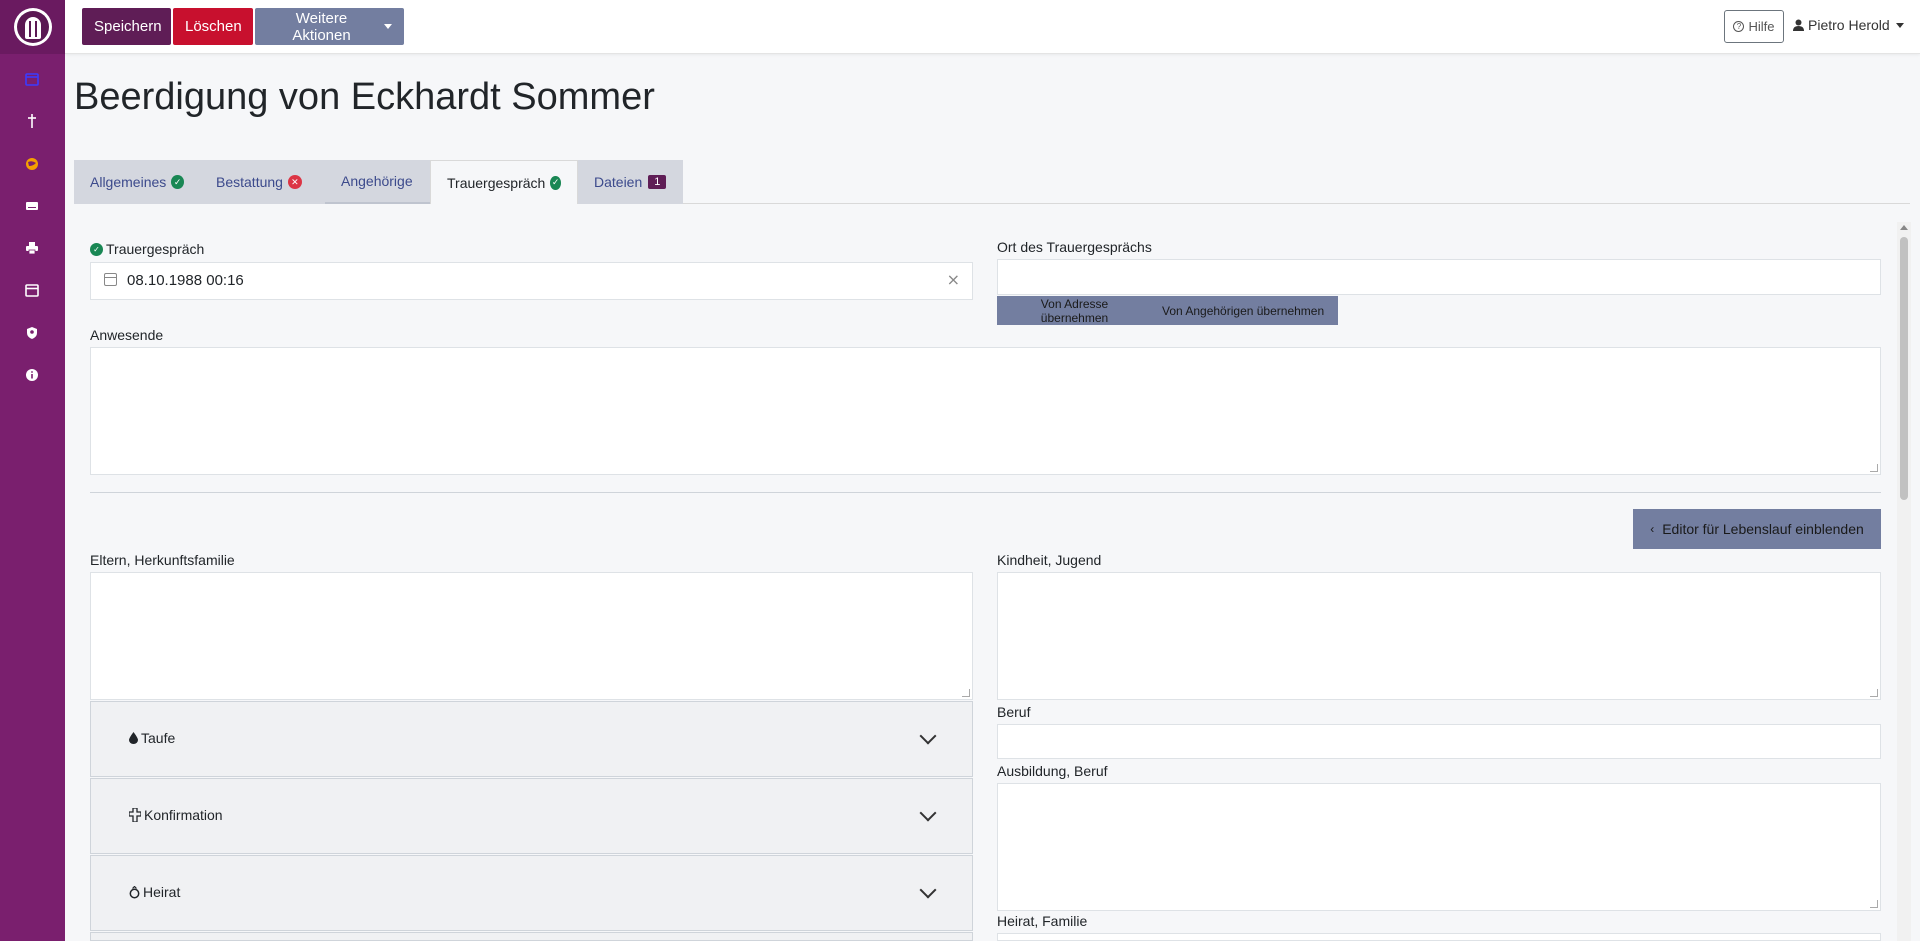 This screenshot has width=1920, height=941. I want to click on calendar-list-icon, so click(32, 79).